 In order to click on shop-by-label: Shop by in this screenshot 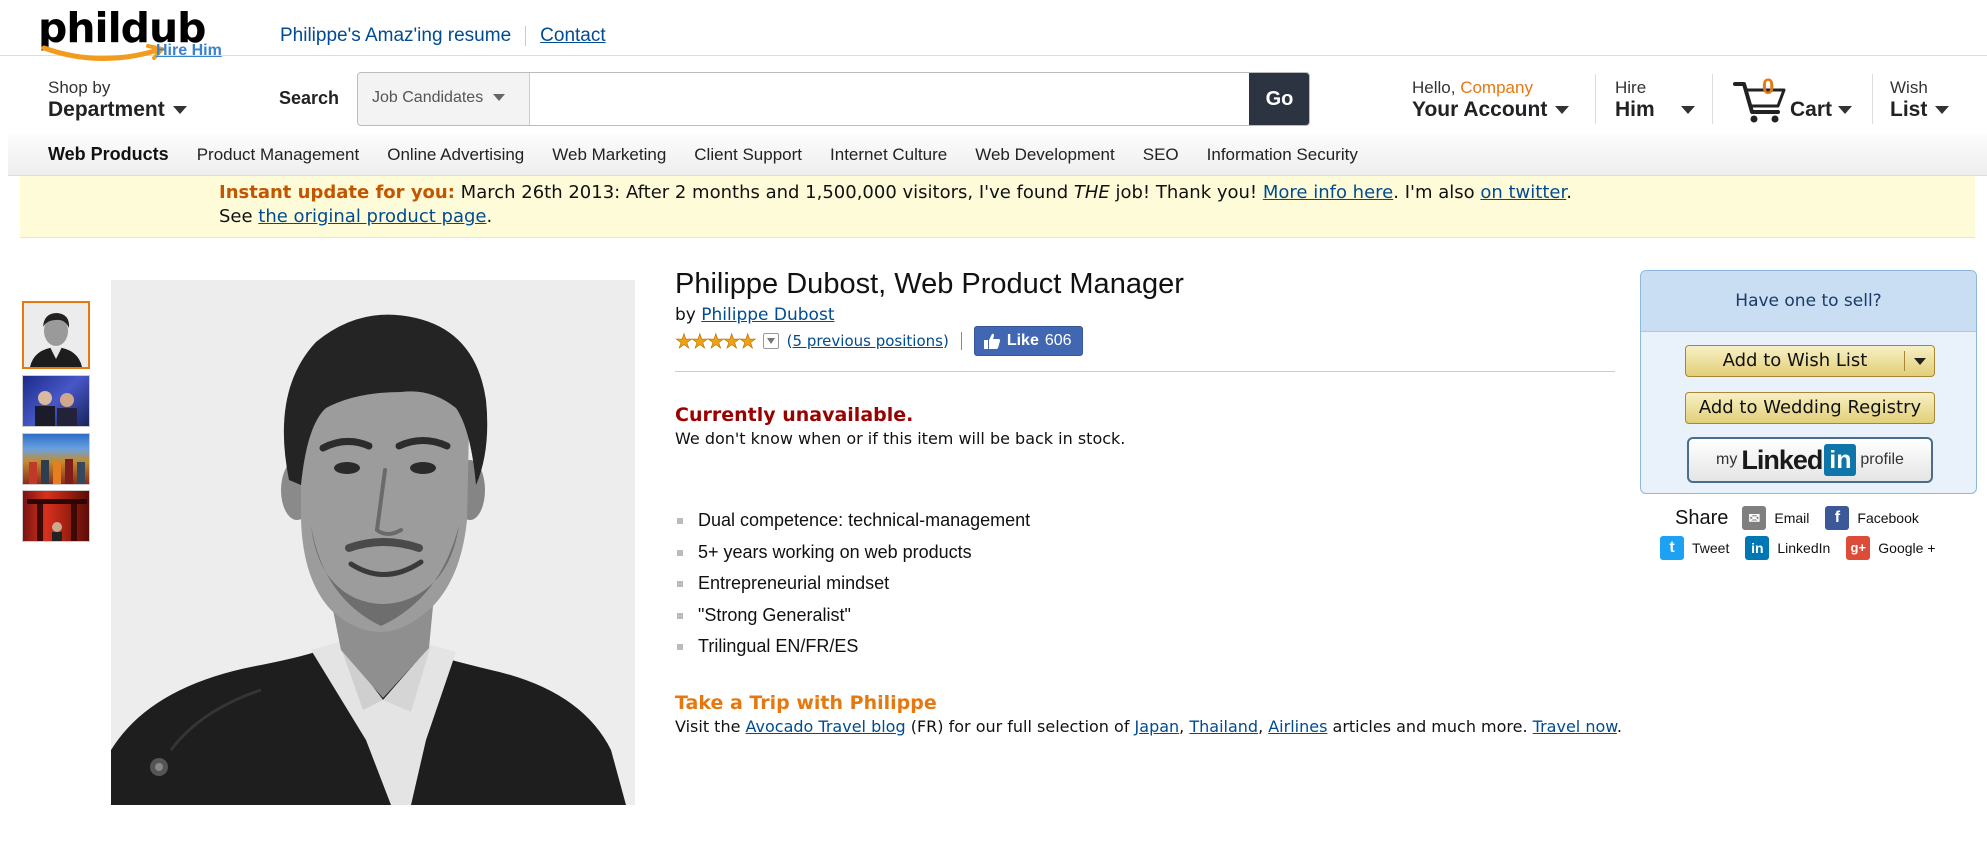, I will do `click(79, 87)`.